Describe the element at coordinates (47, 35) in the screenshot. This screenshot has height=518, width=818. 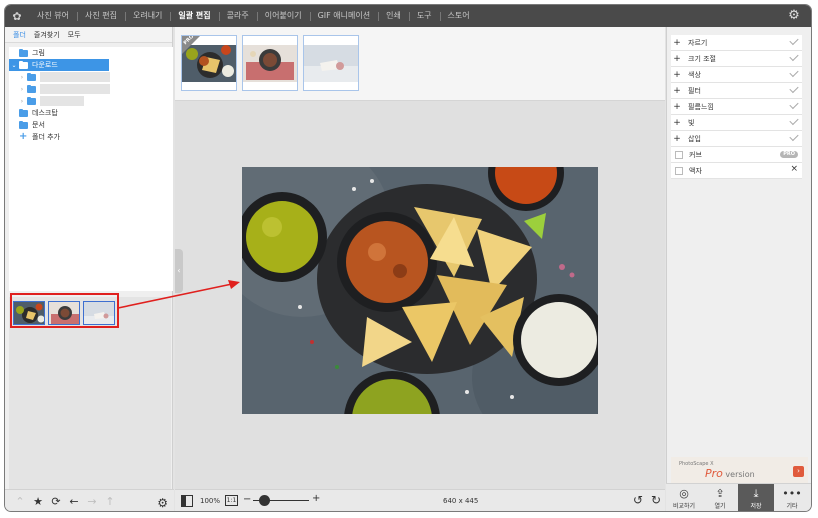
I see `tab-favorites: 즐겨찾기` at that location.